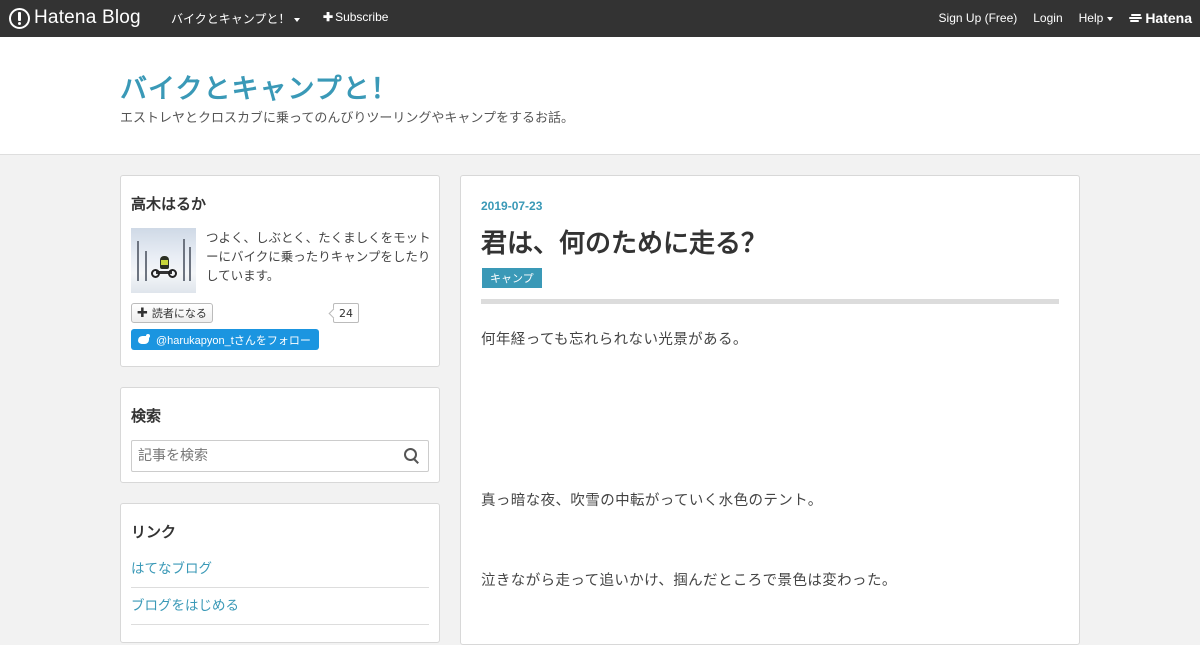  What do you see at coordinates (267, 456) in the screenshot?
I see `search-input` at bounding box center [267, 456].